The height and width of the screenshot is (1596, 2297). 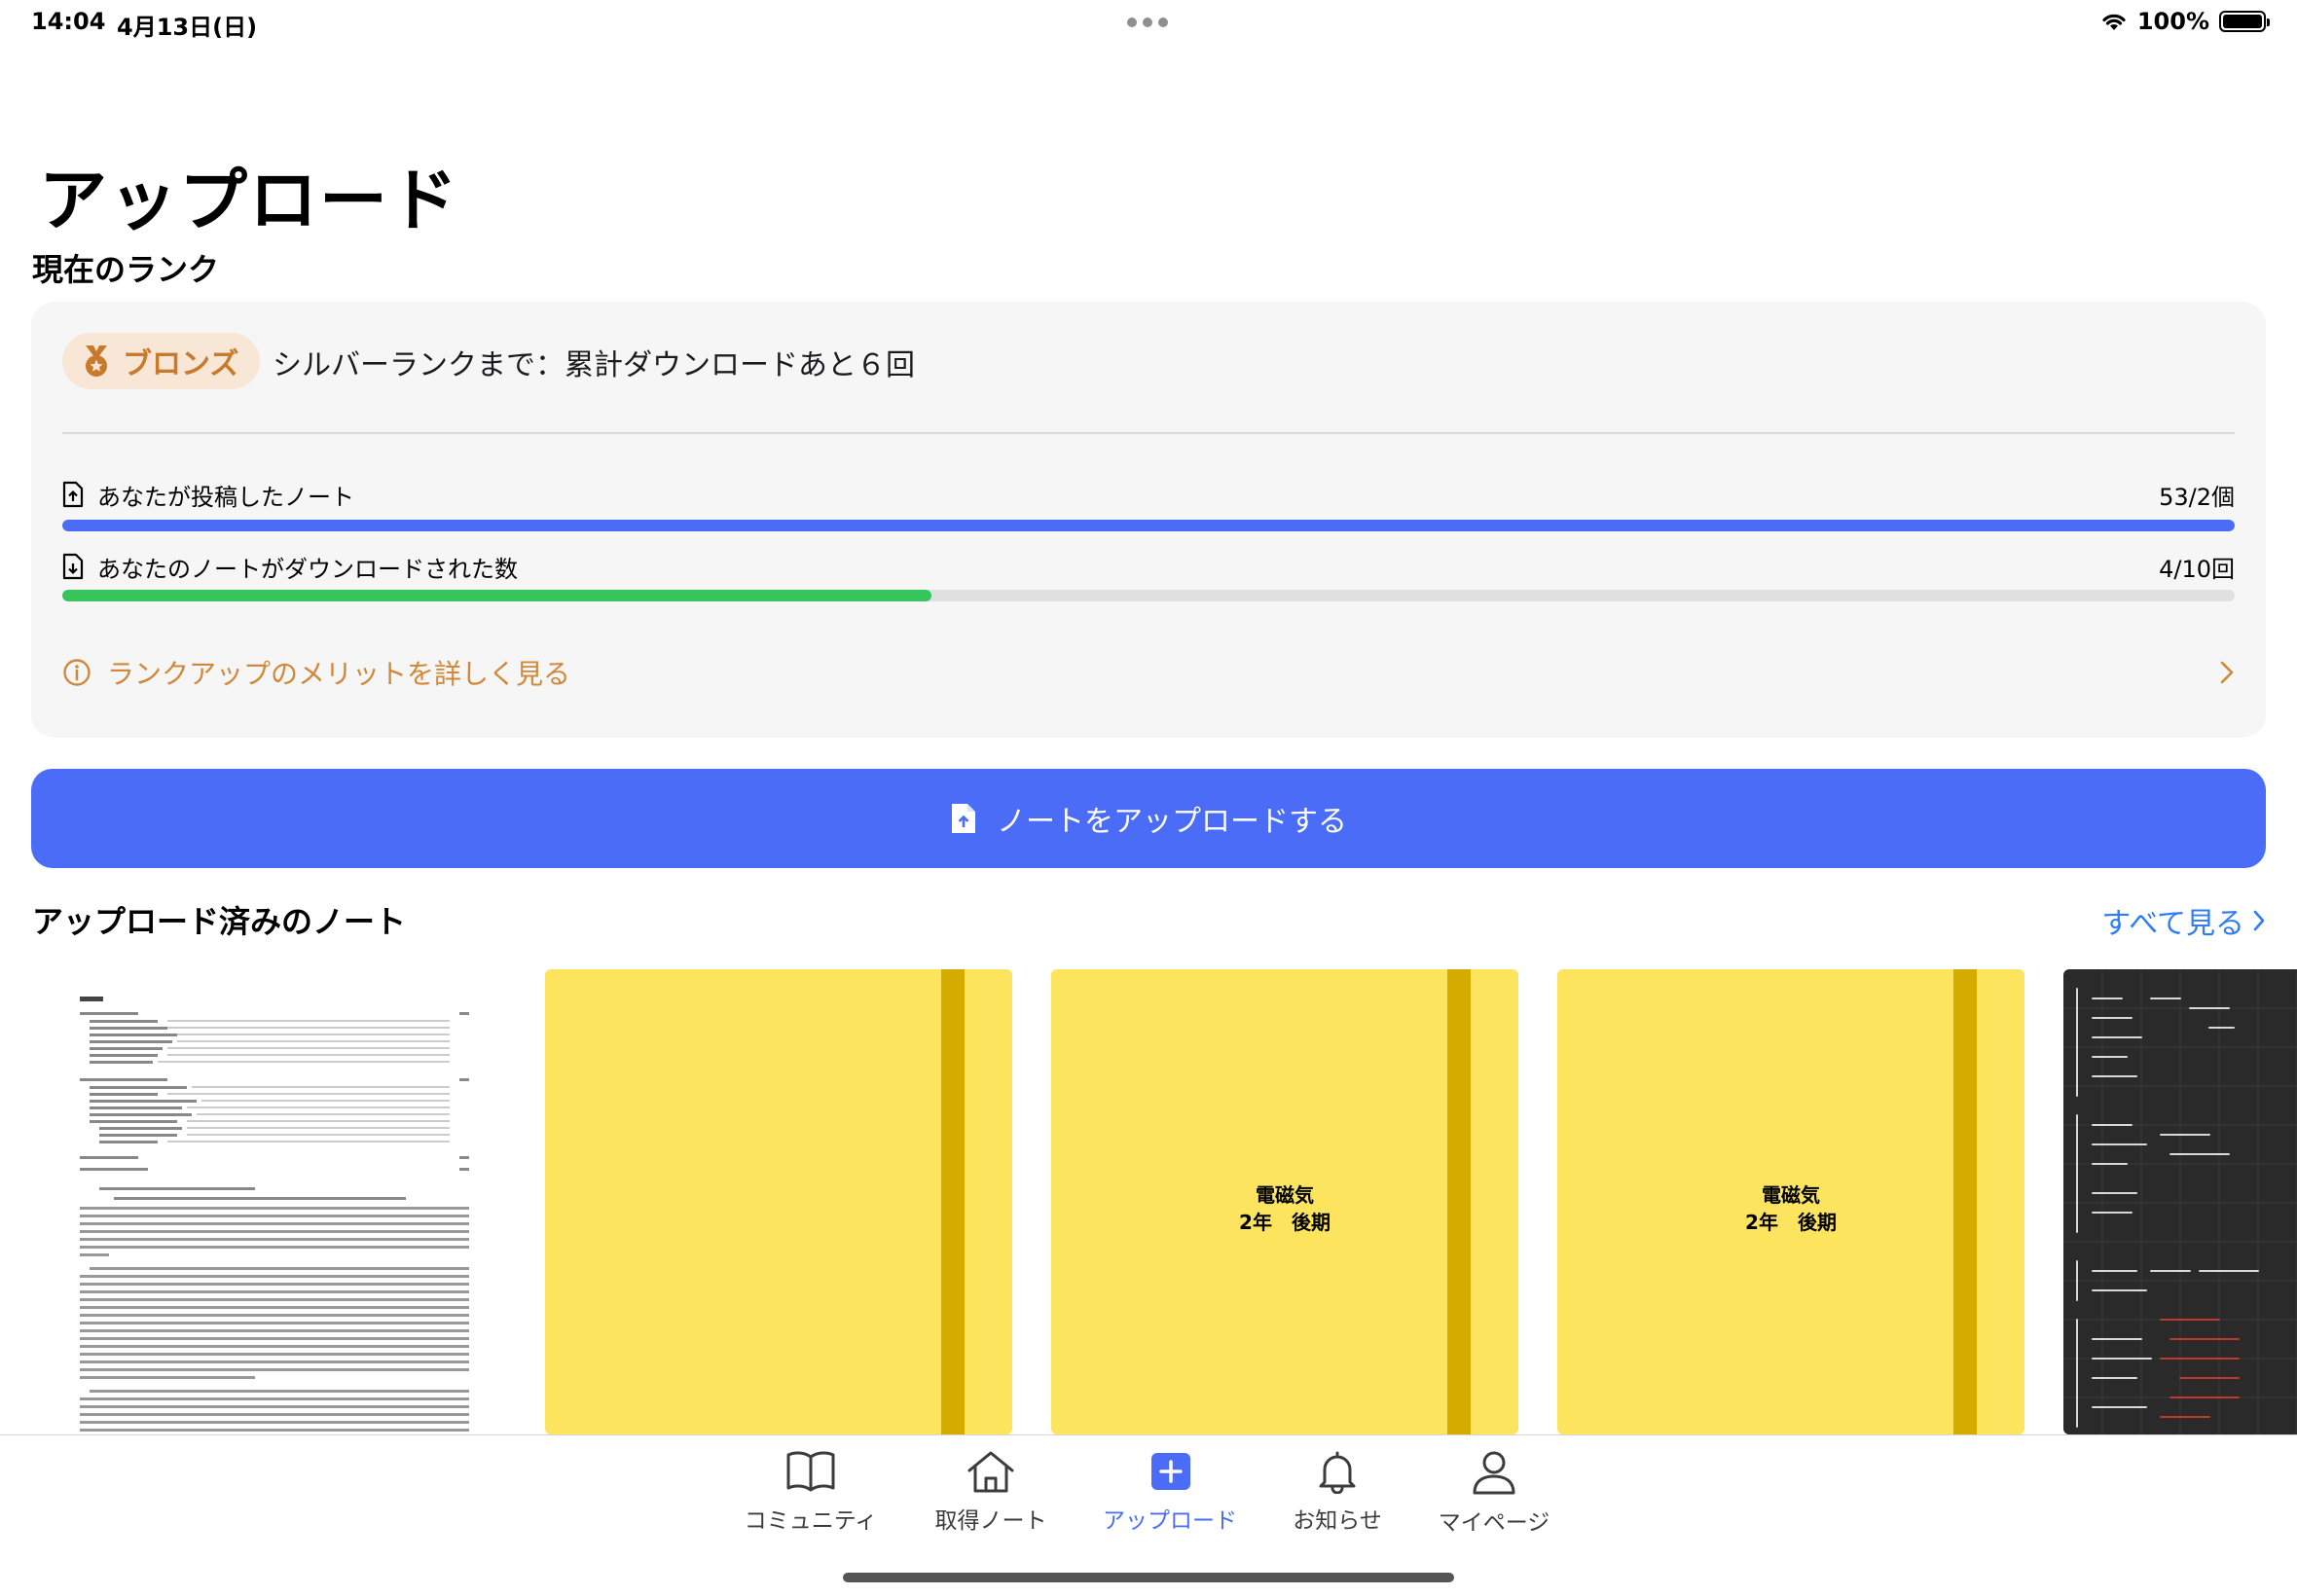 What do you see at coordinates (496, 595) in the screenshot?
I see `downloads-progress-fill` at bounding box center [496, 595].